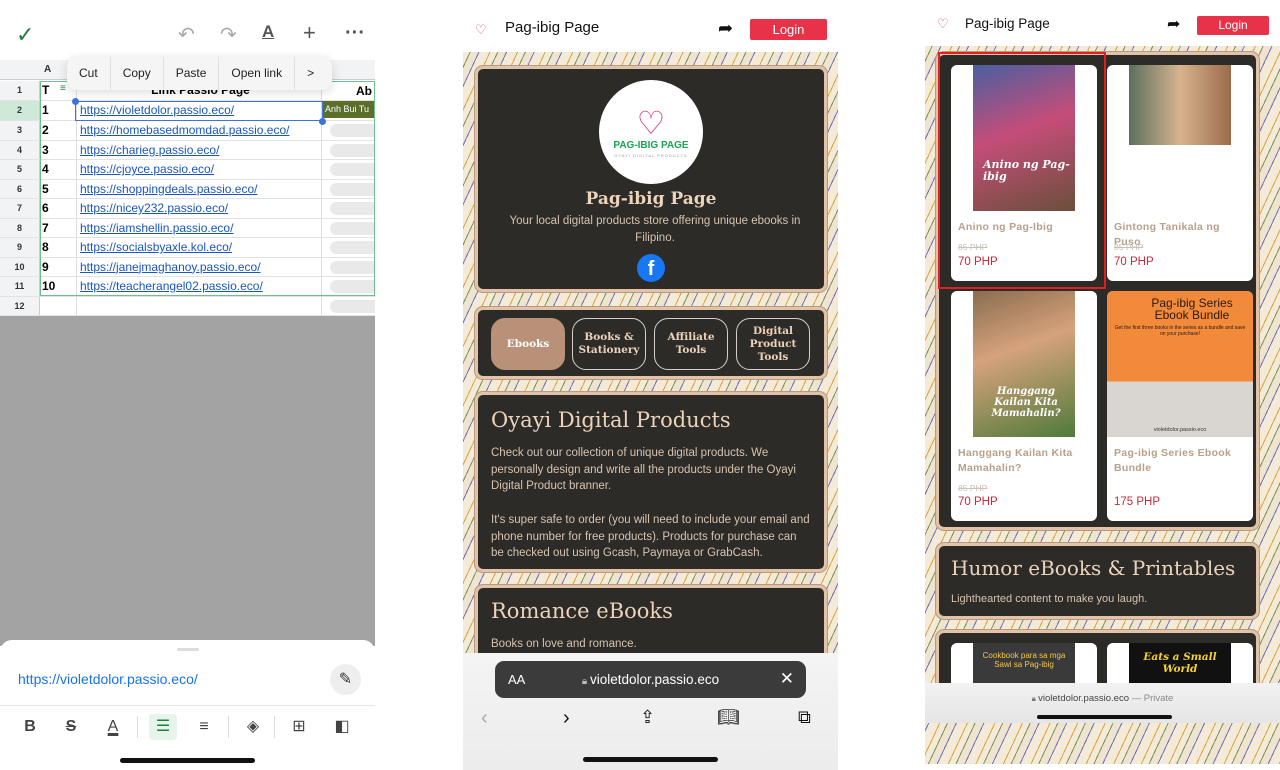  Describe the element at coordinates (186, 34) in the screenshot. I see `undo-icon: ↶` at that location.